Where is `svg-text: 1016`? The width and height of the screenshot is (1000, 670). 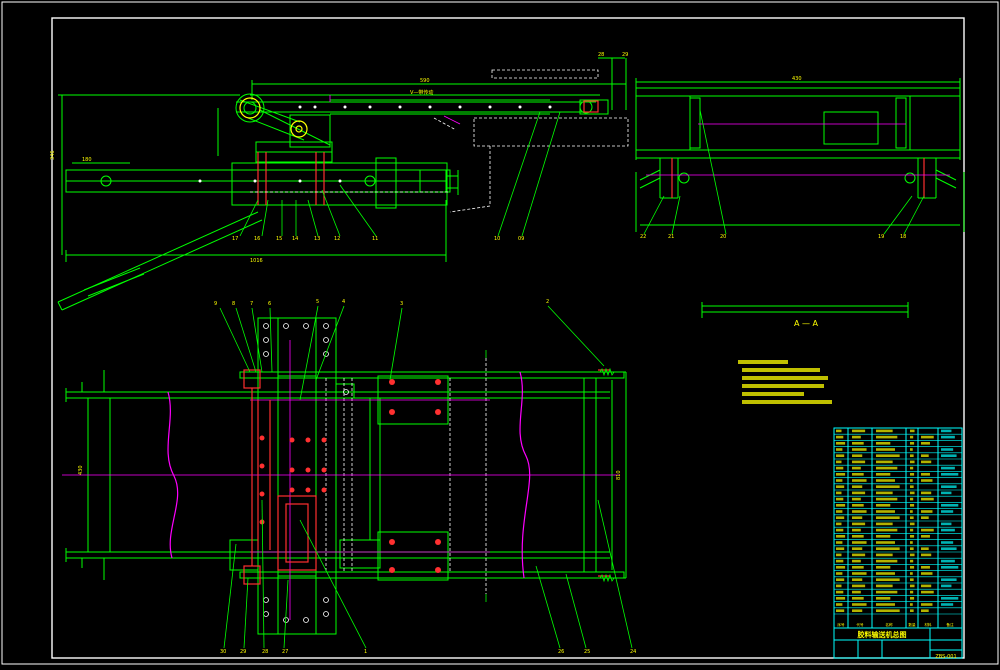
svg-text: 1016 is located at coordinates (256, 261).